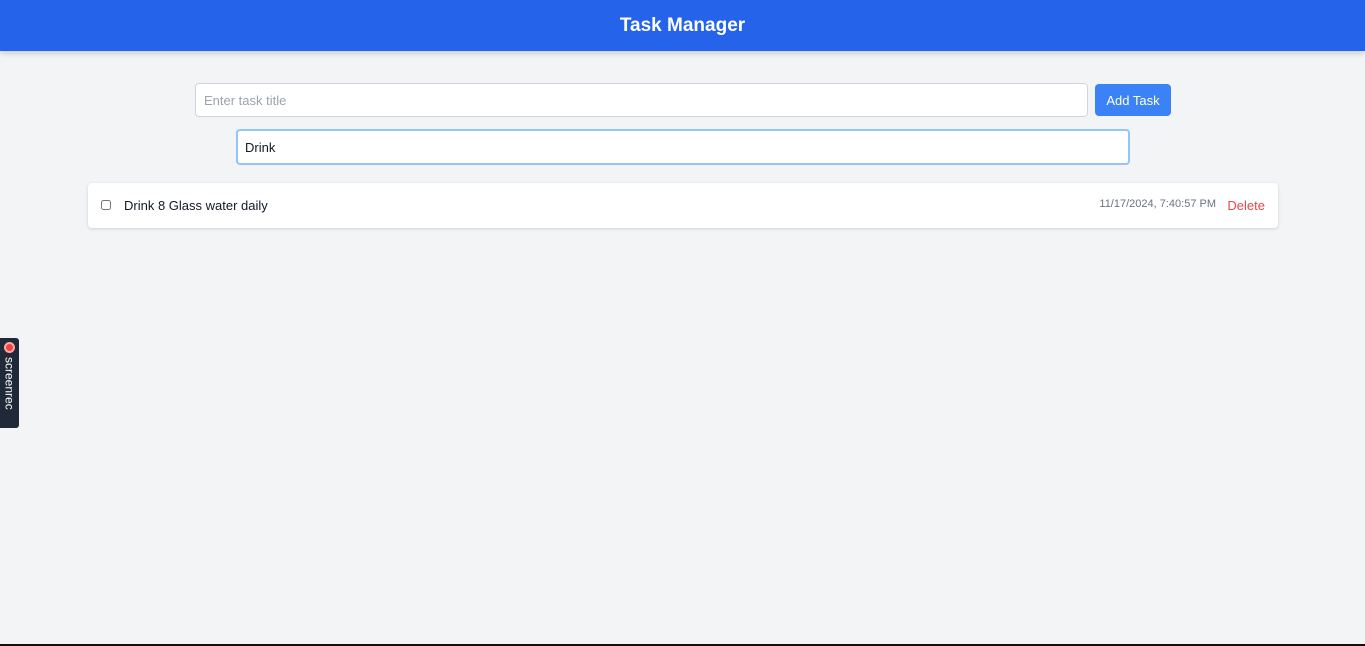  Describe the element at coordinates (1246, 205) in the screenshot. I see `delete-task-button: Delete` at that location.